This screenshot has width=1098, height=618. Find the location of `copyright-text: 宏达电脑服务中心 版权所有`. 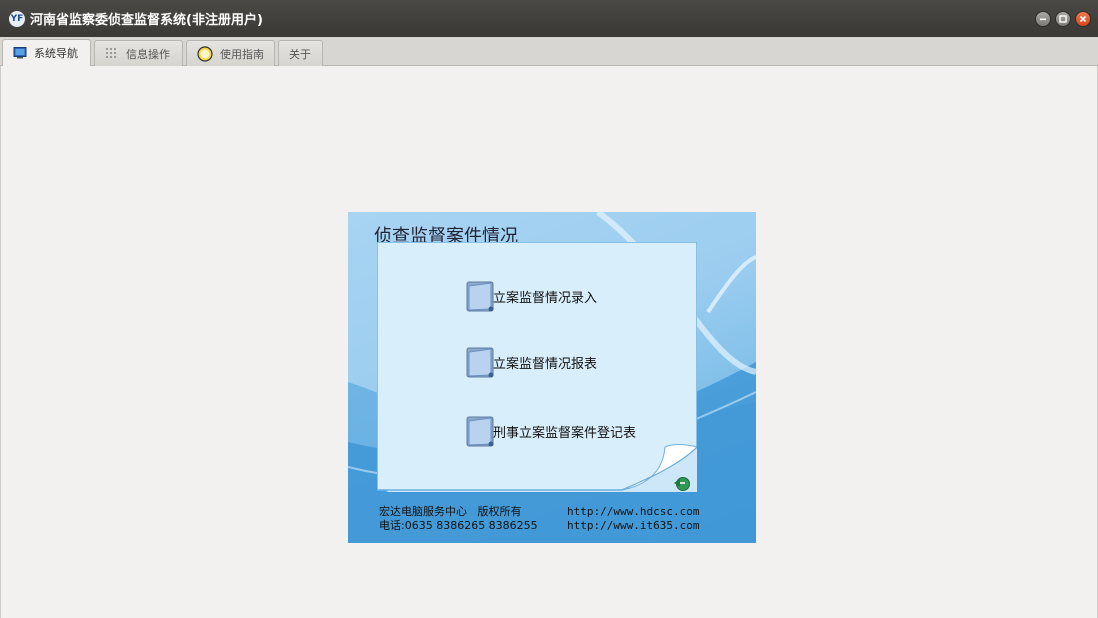

copyright-text: 宏达电脑服务中心 版权所有 is located at coordinates (450, 511).